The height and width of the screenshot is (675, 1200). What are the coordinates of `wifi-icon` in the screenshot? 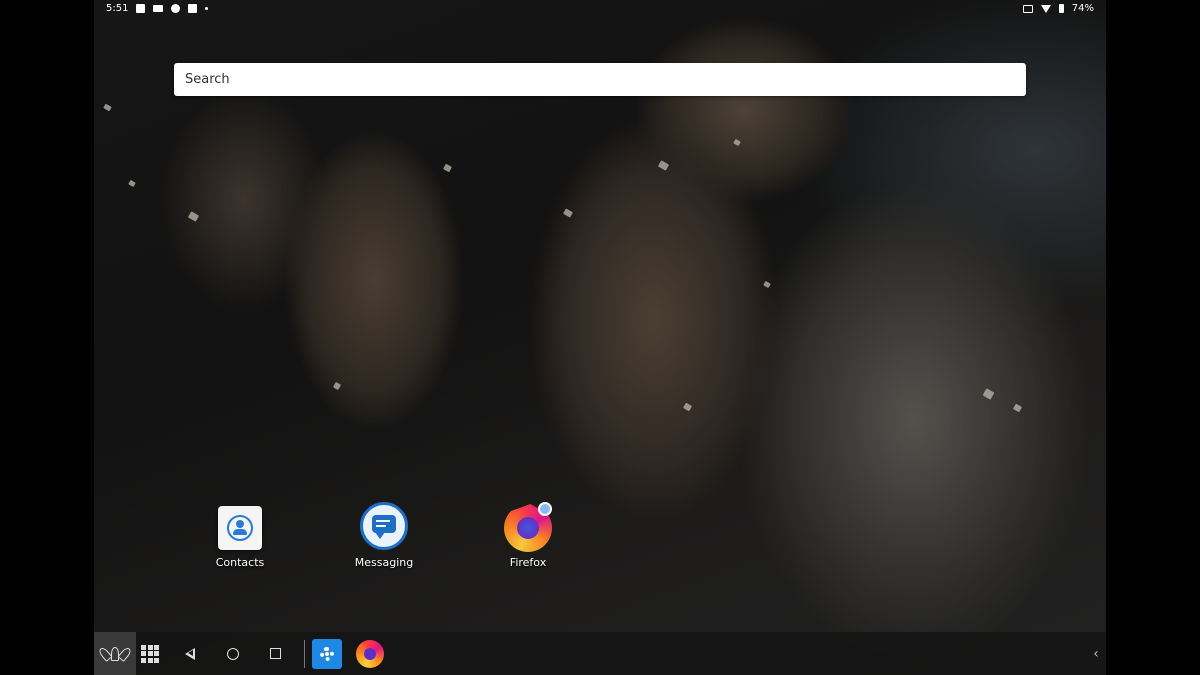 It's located at (1045, 8).